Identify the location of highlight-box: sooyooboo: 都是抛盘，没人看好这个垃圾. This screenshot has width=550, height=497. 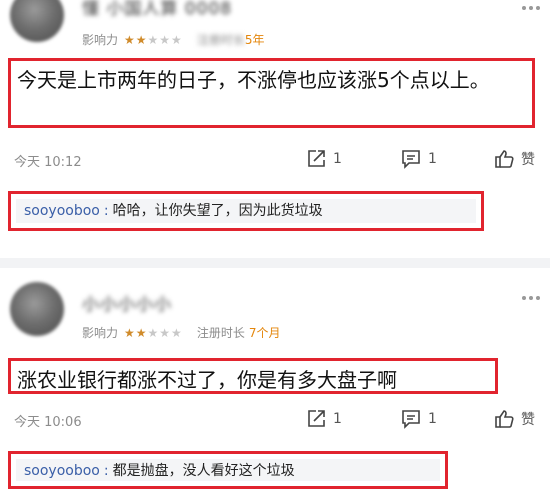
(228, 470).